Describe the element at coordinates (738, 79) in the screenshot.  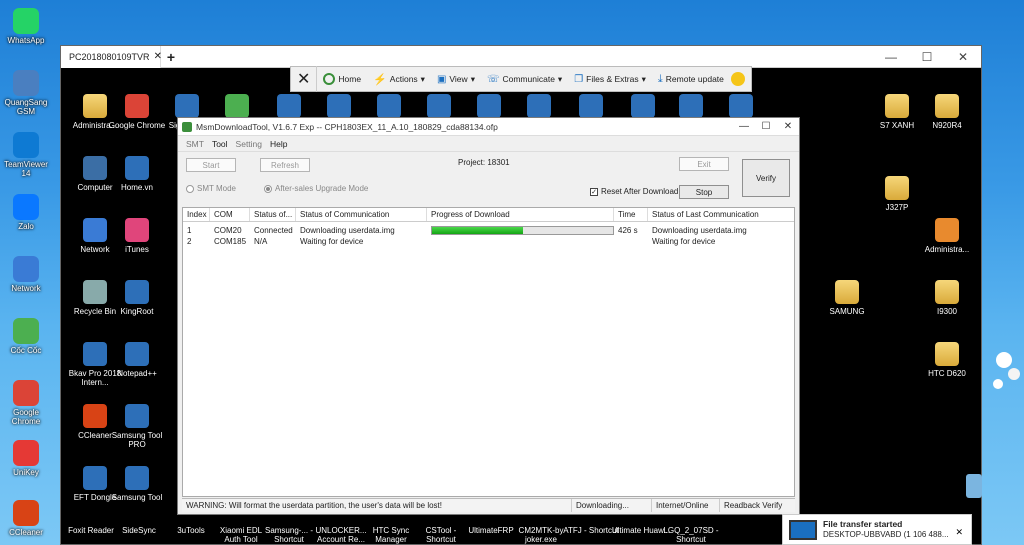
I see `feedback-smiley-icon` at that location.